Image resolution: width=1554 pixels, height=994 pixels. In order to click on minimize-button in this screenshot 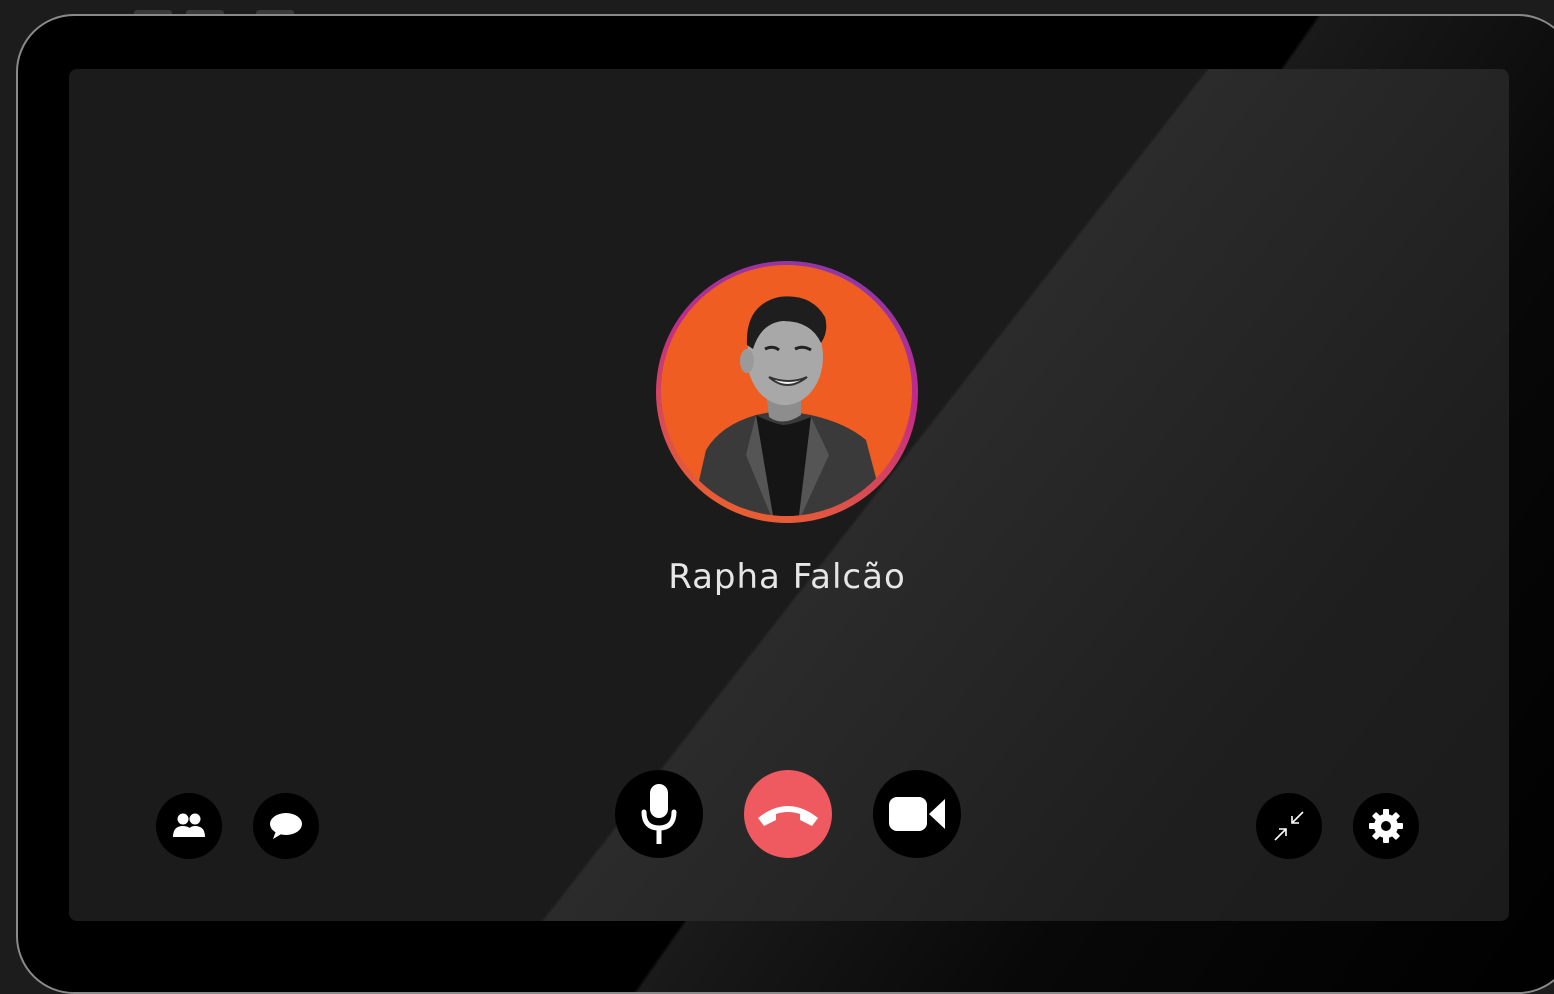, I will do `click(1289, 826)`.